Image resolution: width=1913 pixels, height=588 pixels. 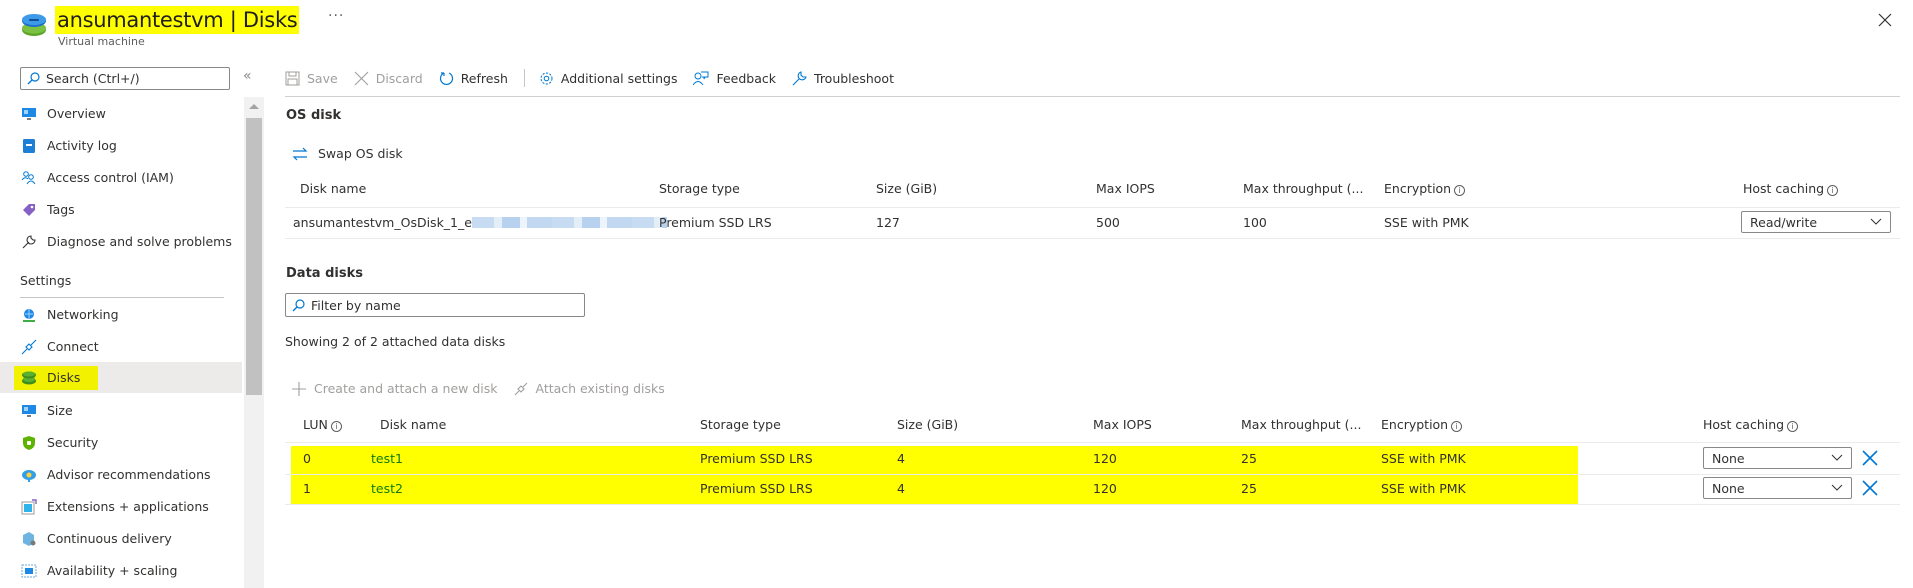 I want to click on sidebar-item-label: Extensions + applications, so click(x=128, y=506).